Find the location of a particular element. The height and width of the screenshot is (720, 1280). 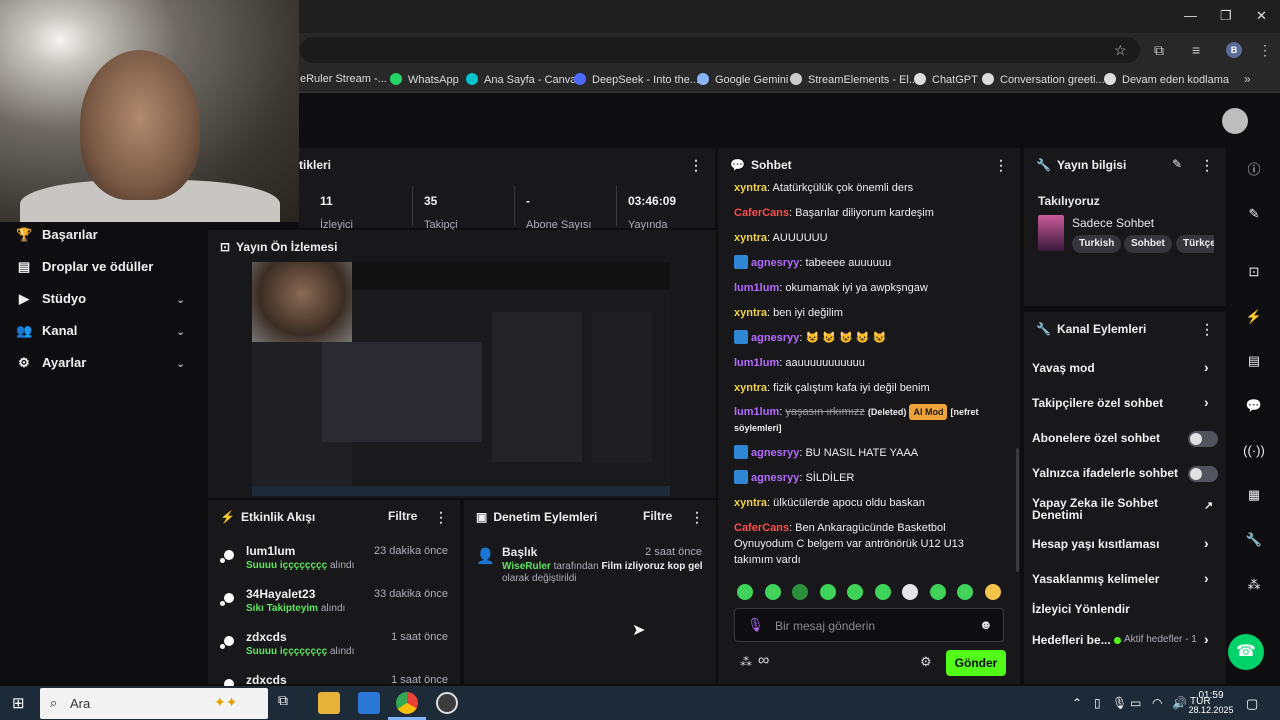

maximize-icon: ❐ is located at coordinates (1226, 16).